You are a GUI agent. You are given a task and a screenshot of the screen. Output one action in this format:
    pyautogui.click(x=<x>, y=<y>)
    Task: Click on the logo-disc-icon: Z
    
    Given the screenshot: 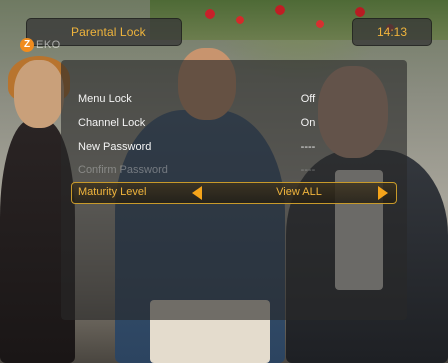 What is the action you would take?
    pyautogui.click(x=27, y=45)
    